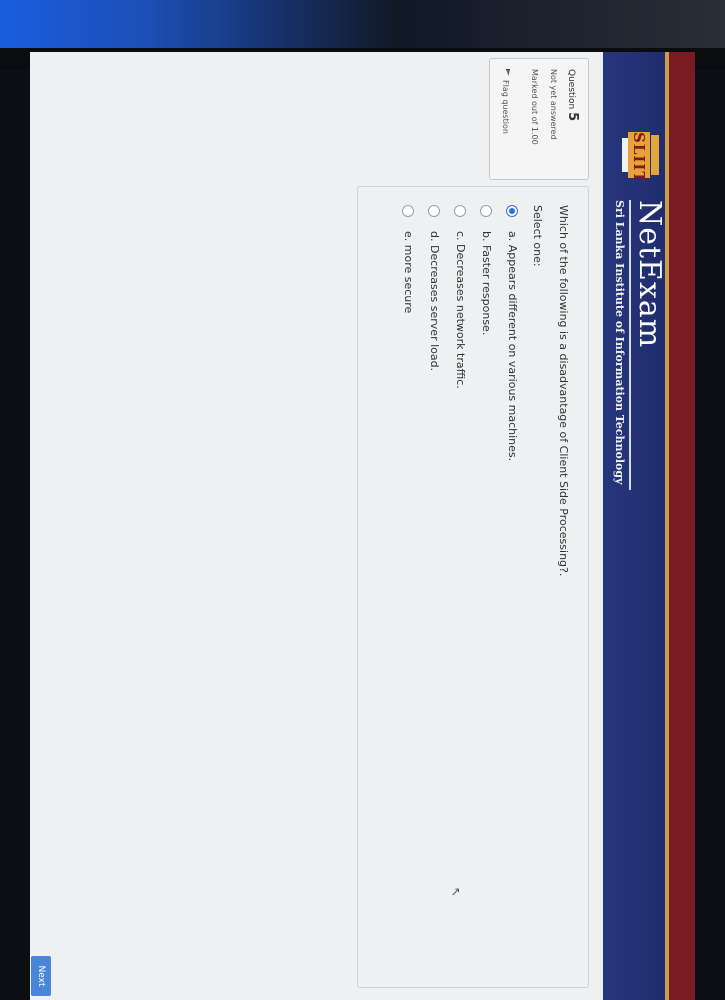 The height and width of the screenshot is (1000, 725). What do you see at coordinates (486, 211) in the screenshot?
I see `radio-b` at bounding box center [486, 211].